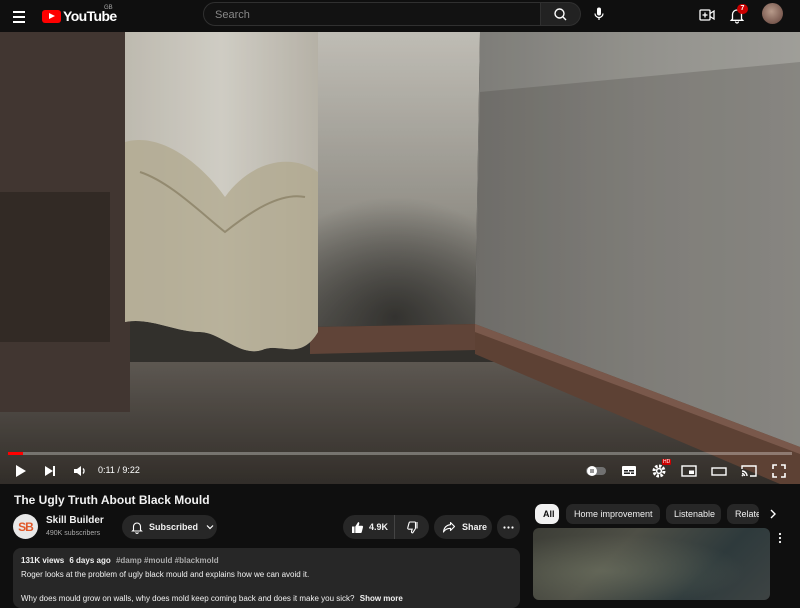 Image resolution: width=800 pixels, height=608 pixels. I want to click on autoplay-toggle-icon, so click(596, 471).